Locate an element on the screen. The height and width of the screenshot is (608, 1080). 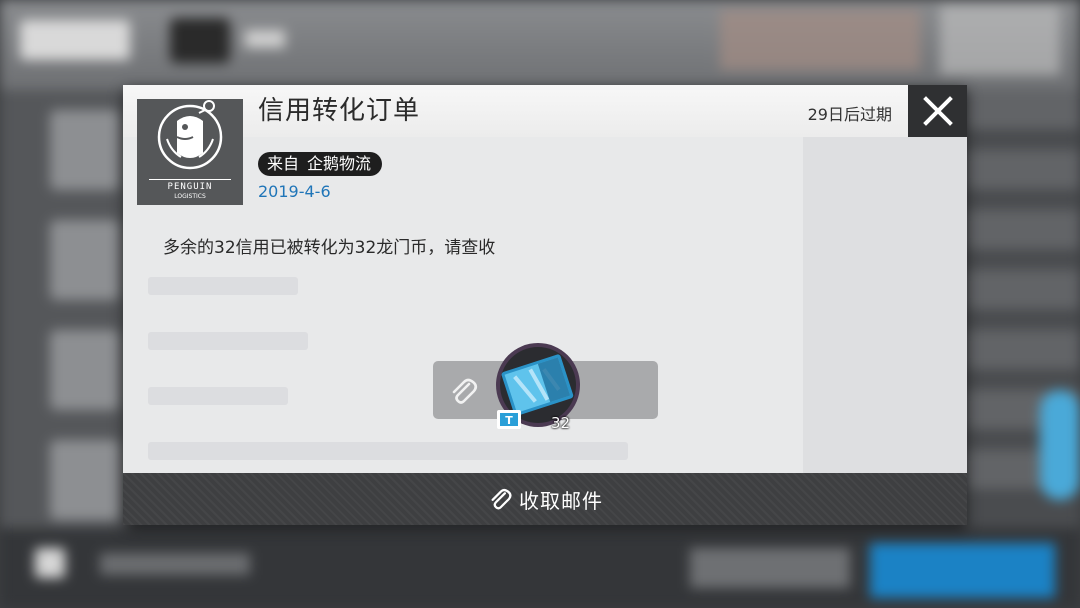
bg-top-bar is located at coordinates (540, 45).